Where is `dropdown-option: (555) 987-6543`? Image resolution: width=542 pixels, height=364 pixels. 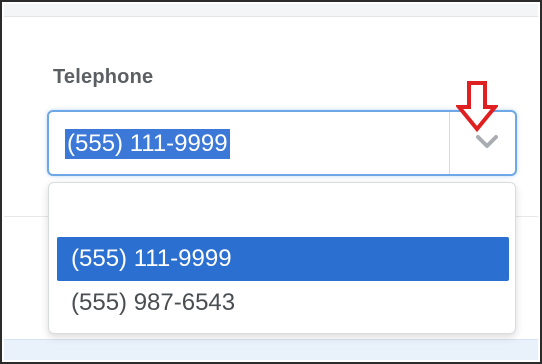
dropdown-option: (555) 987-6543 is located at coordinates (283, 303).